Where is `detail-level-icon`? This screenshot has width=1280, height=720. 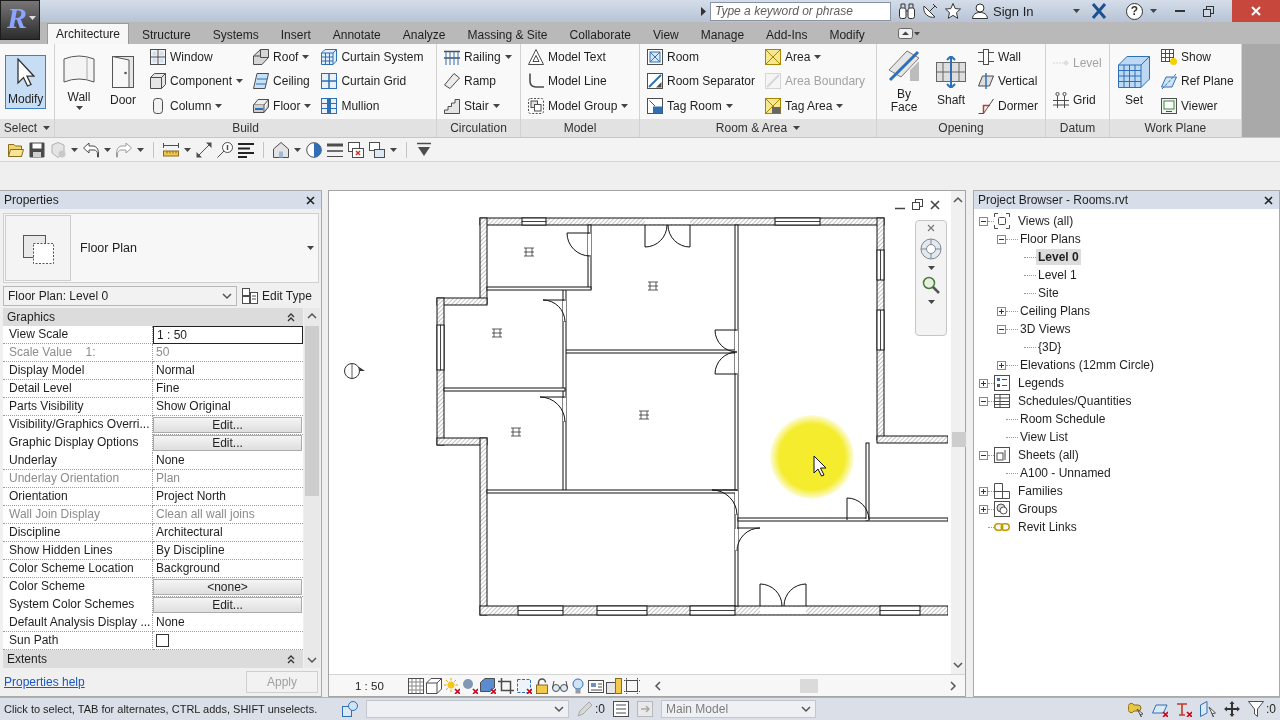
detail-level-icon is located at coordinates (415, 685).